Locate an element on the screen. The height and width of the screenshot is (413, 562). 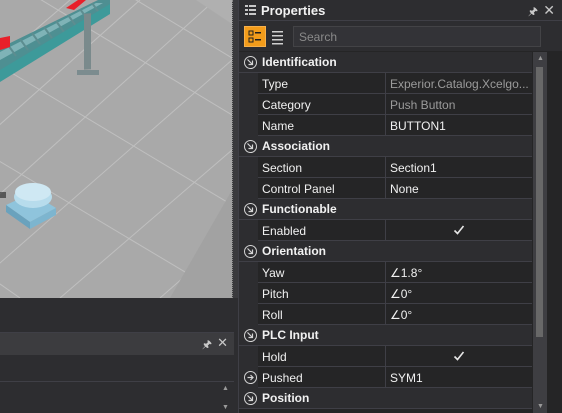
property-row-category: Category Push Button is located at coordinates (385, 104).